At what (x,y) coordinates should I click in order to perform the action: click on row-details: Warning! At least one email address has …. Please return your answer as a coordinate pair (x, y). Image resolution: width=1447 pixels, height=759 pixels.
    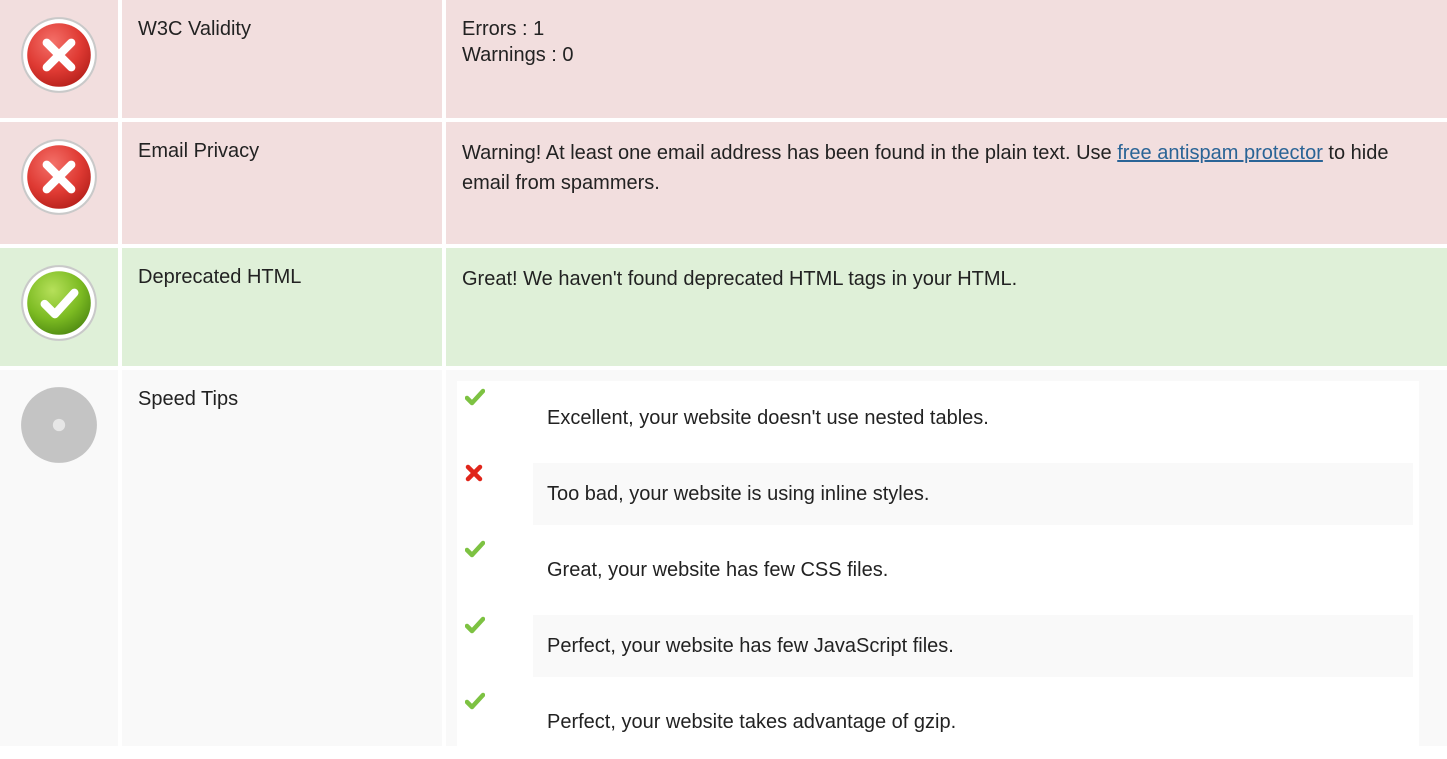
    Looking at the image, I should click on (946, 183).